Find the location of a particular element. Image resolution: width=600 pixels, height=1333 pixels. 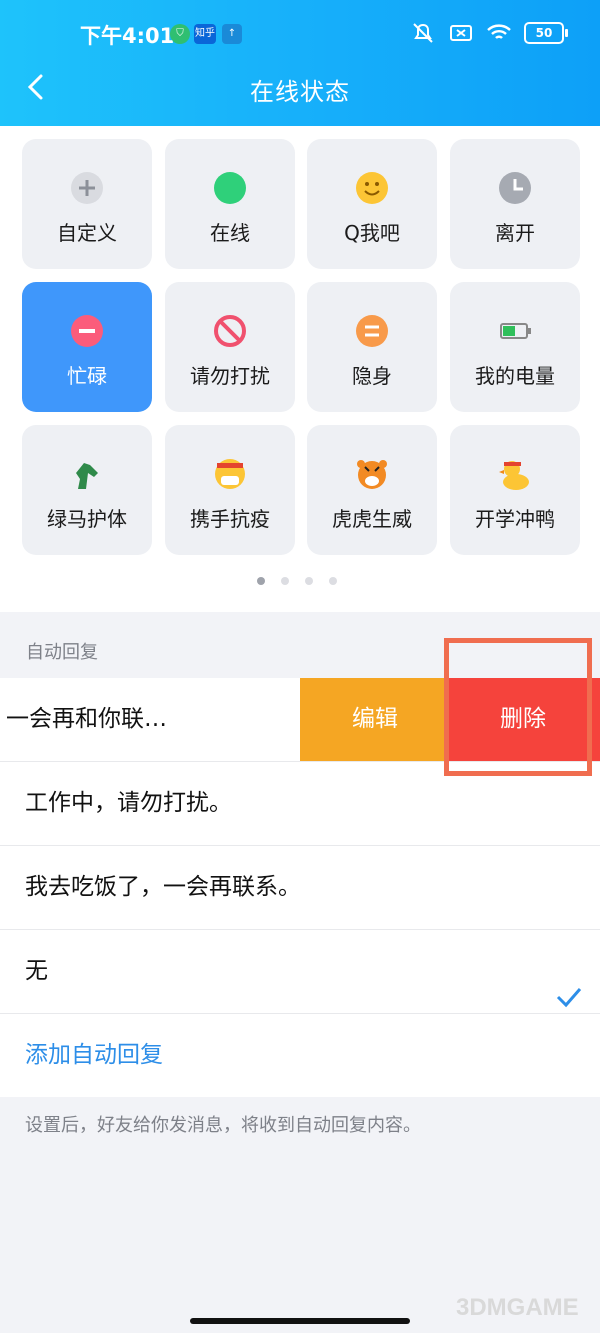

status-tile-custom: 自定义 is located at coordinates (87, 204).